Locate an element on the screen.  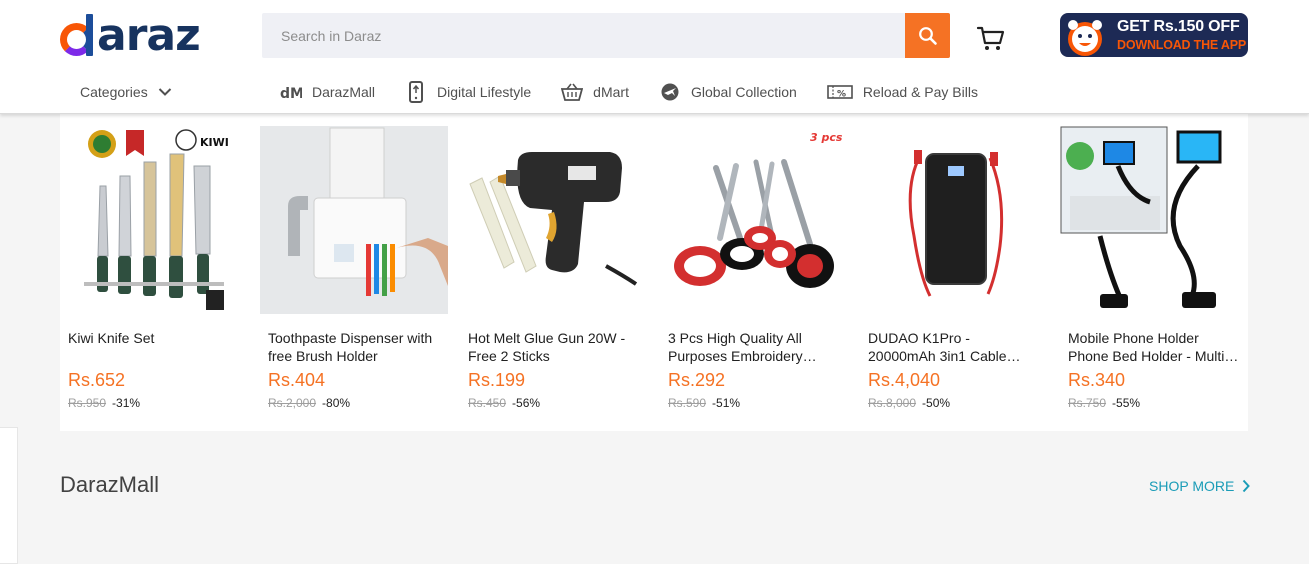
product-card: KIWI Kiwi Knife Set Rs.652 Rs.950 -31% is located at coordinates (154, 268).